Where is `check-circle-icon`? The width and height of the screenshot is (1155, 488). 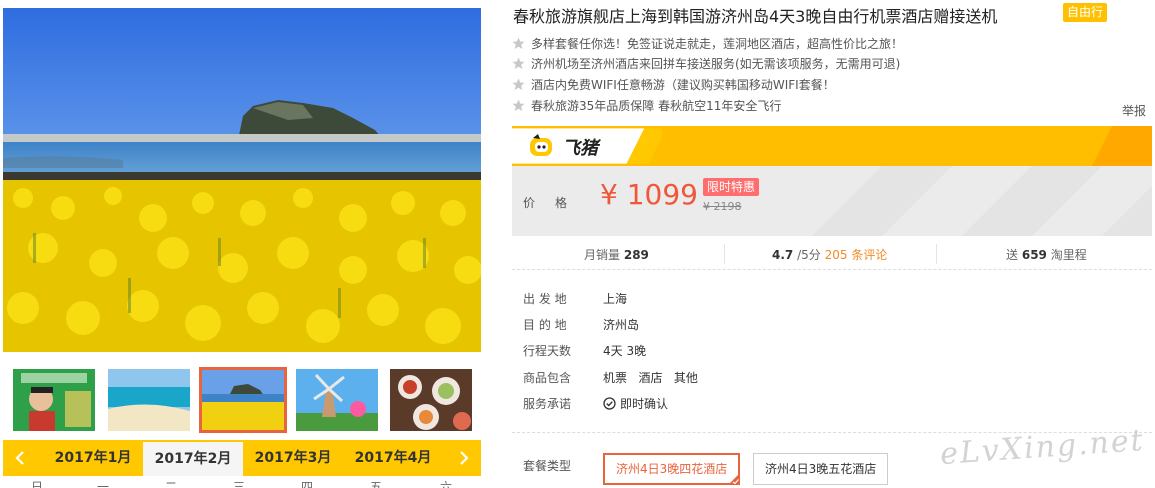
check-circle-icon is located at coordinates (609, 403).